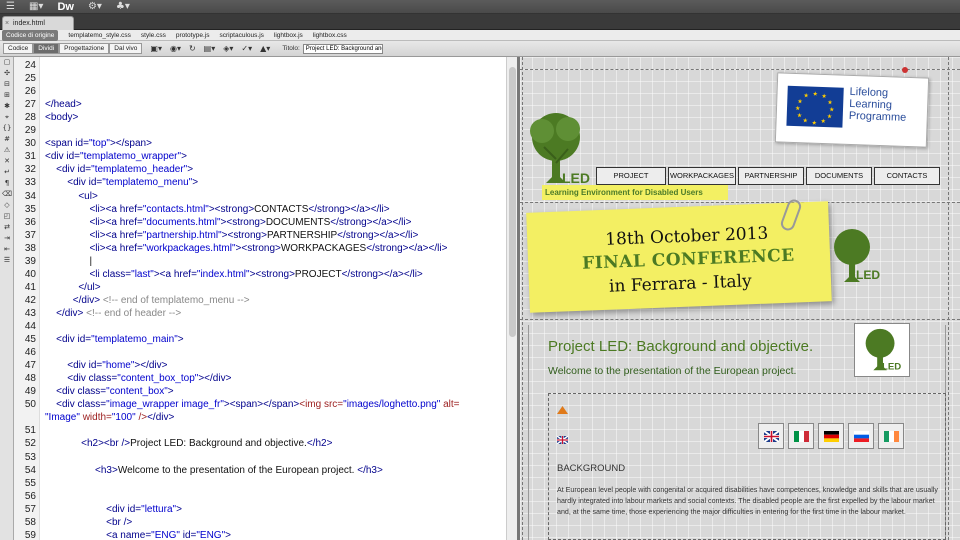 The height and width of the screenshot is (540, 960). What do you see at coordinates (126, 48) in the screenshot?
I see `view-live-button: Dal vivo` at bounding box center [126, 48].